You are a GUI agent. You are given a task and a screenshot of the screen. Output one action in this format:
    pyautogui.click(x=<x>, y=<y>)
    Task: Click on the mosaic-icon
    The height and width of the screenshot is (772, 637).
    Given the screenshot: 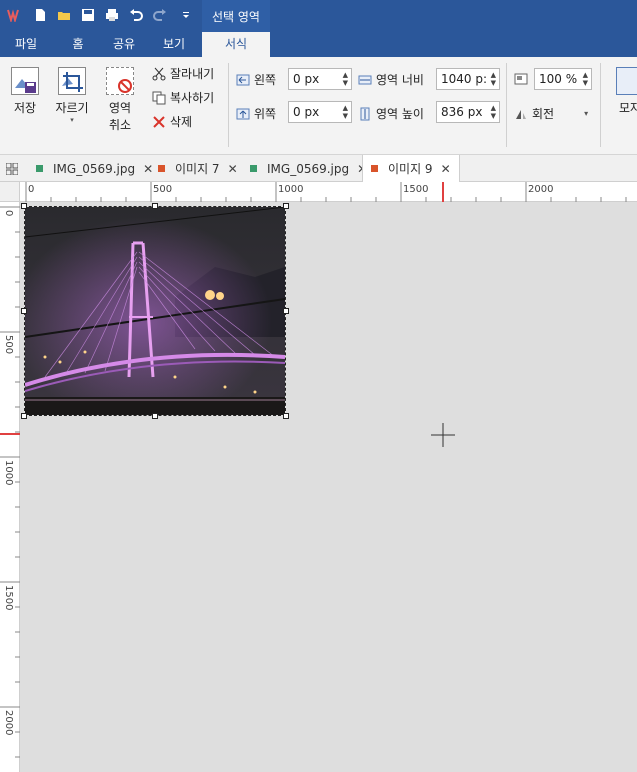 What is the action you would take?
    pyautogui.click(x=626, y=81)
    